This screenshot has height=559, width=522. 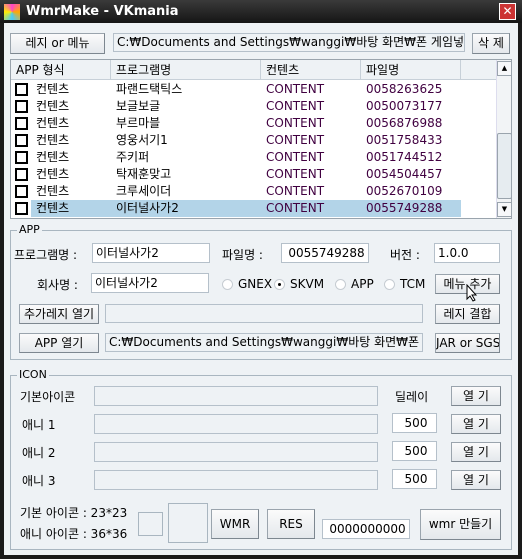 I want to click on cell-file-name: 0051758433, so click(x=404, y=140).